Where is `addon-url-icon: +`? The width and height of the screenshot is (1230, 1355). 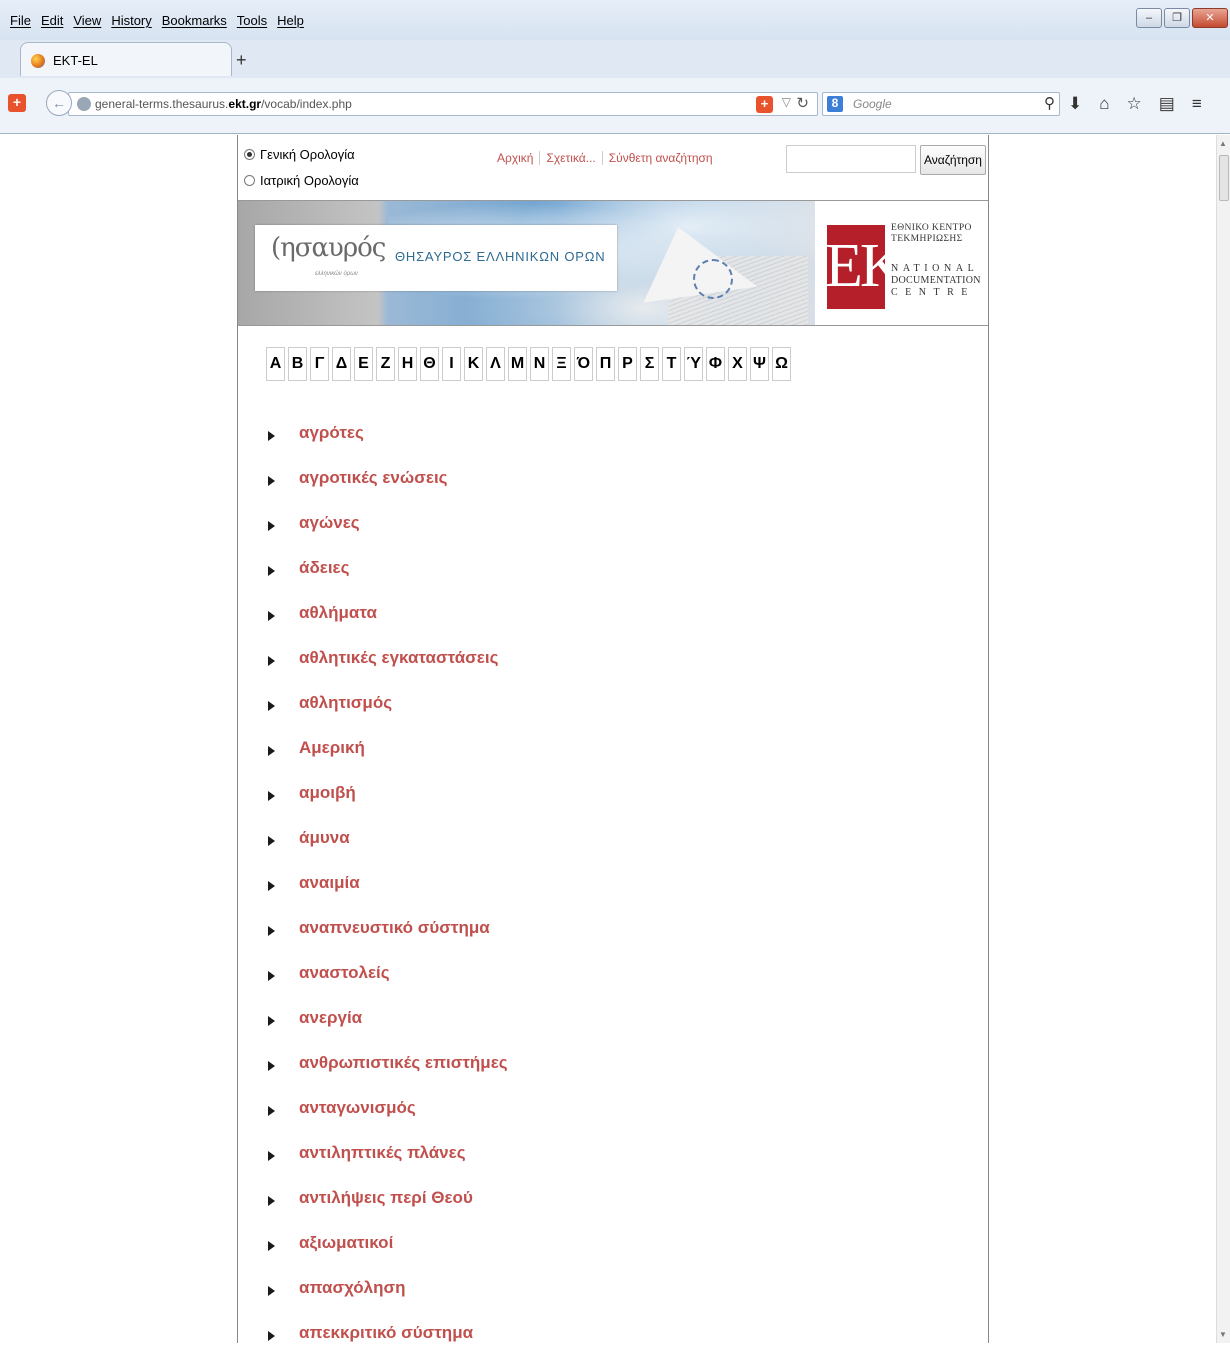 addon-url-icon: + is located at coordinates (764, 104).